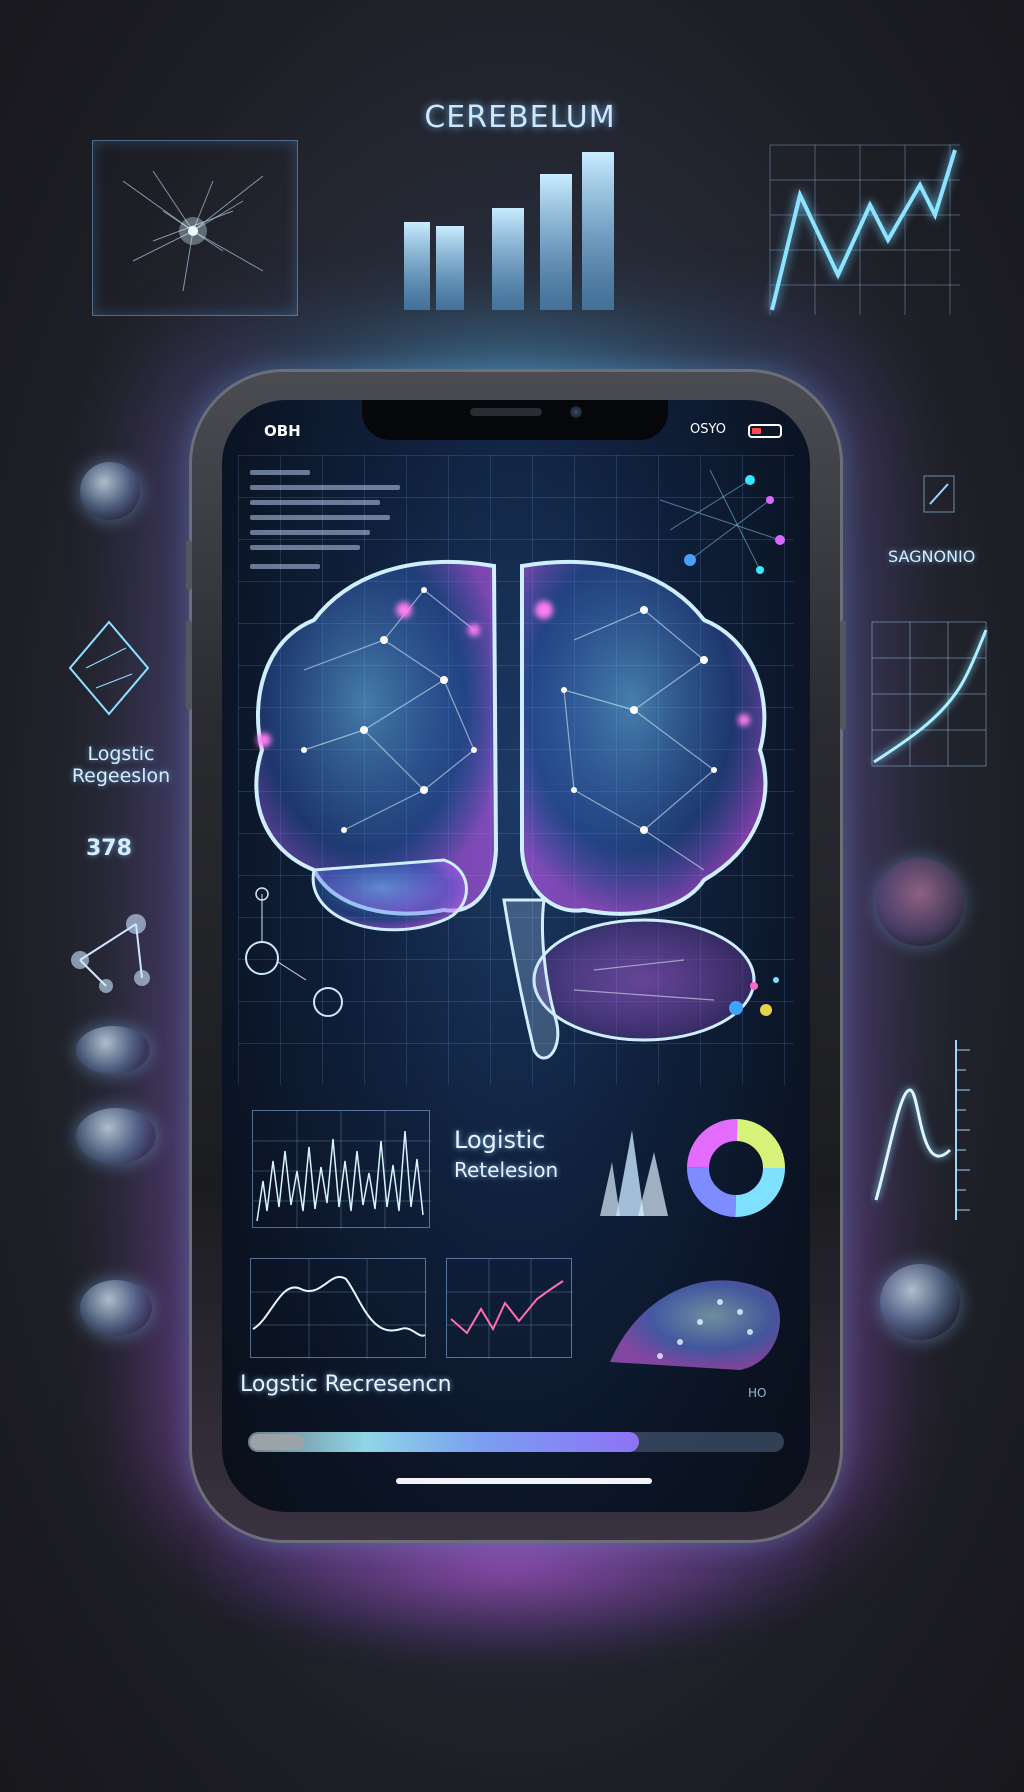  I want to click on left-label-line1: Logstic, so click(121, 754).